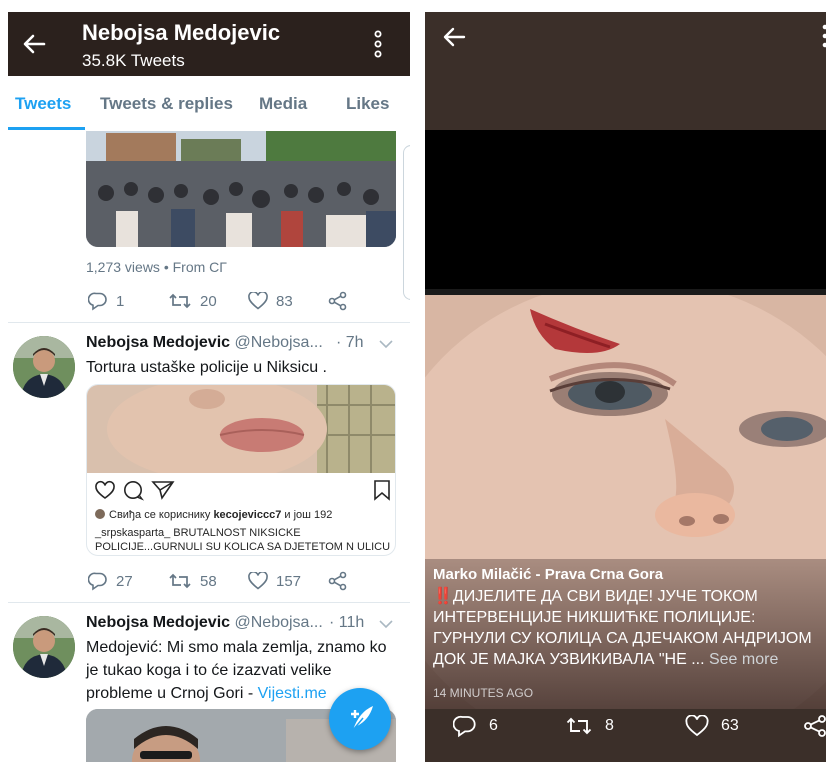 The height and width of the screenshot is (765, 826). What do you see at coordinates (124, 581) in the screenshot?
I see `reply-count: 27` at bounding box center [124, 581].